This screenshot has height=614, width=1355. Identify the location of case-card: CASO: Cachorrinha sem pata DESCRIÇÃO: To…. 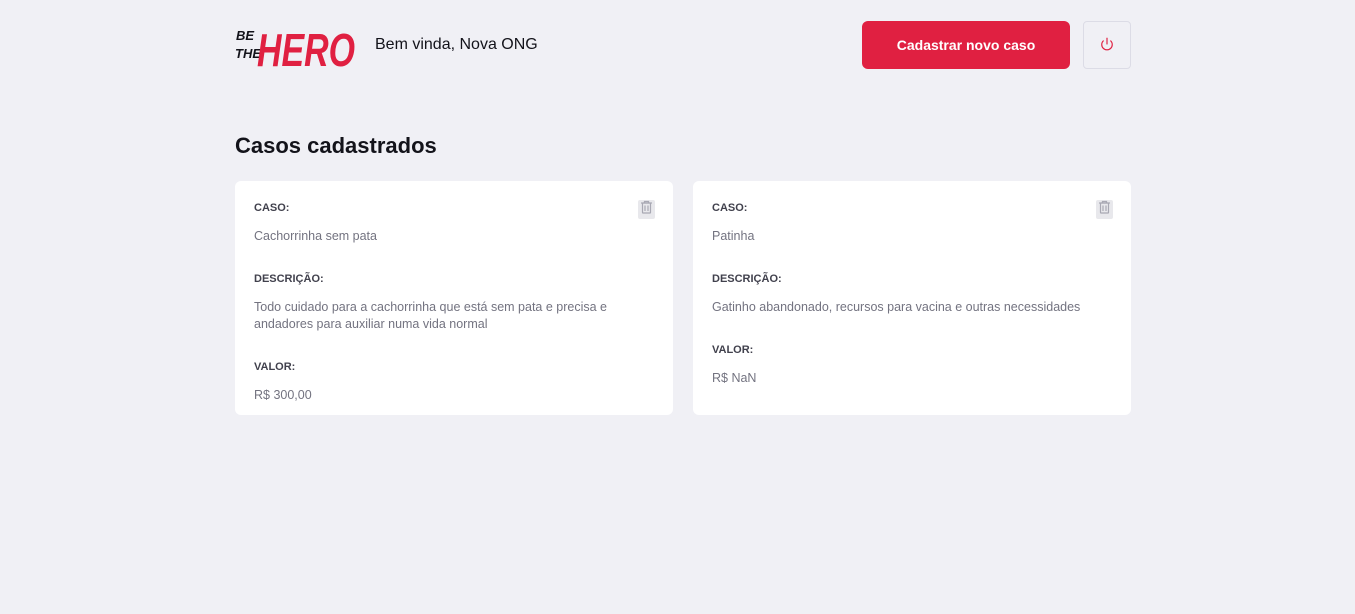
(454, 298).